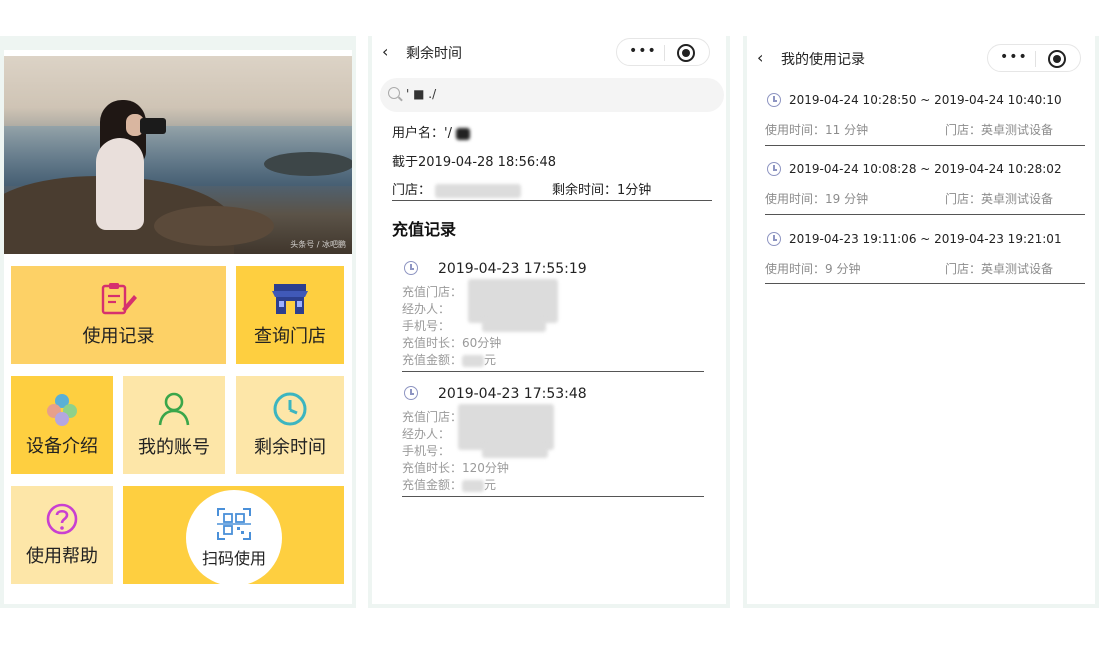  What do you see at coordinates (921, 59) in the screenshot?
I see `nav-bar: ‹ 我的使用记录 •••` at bounding box center [921, 59].